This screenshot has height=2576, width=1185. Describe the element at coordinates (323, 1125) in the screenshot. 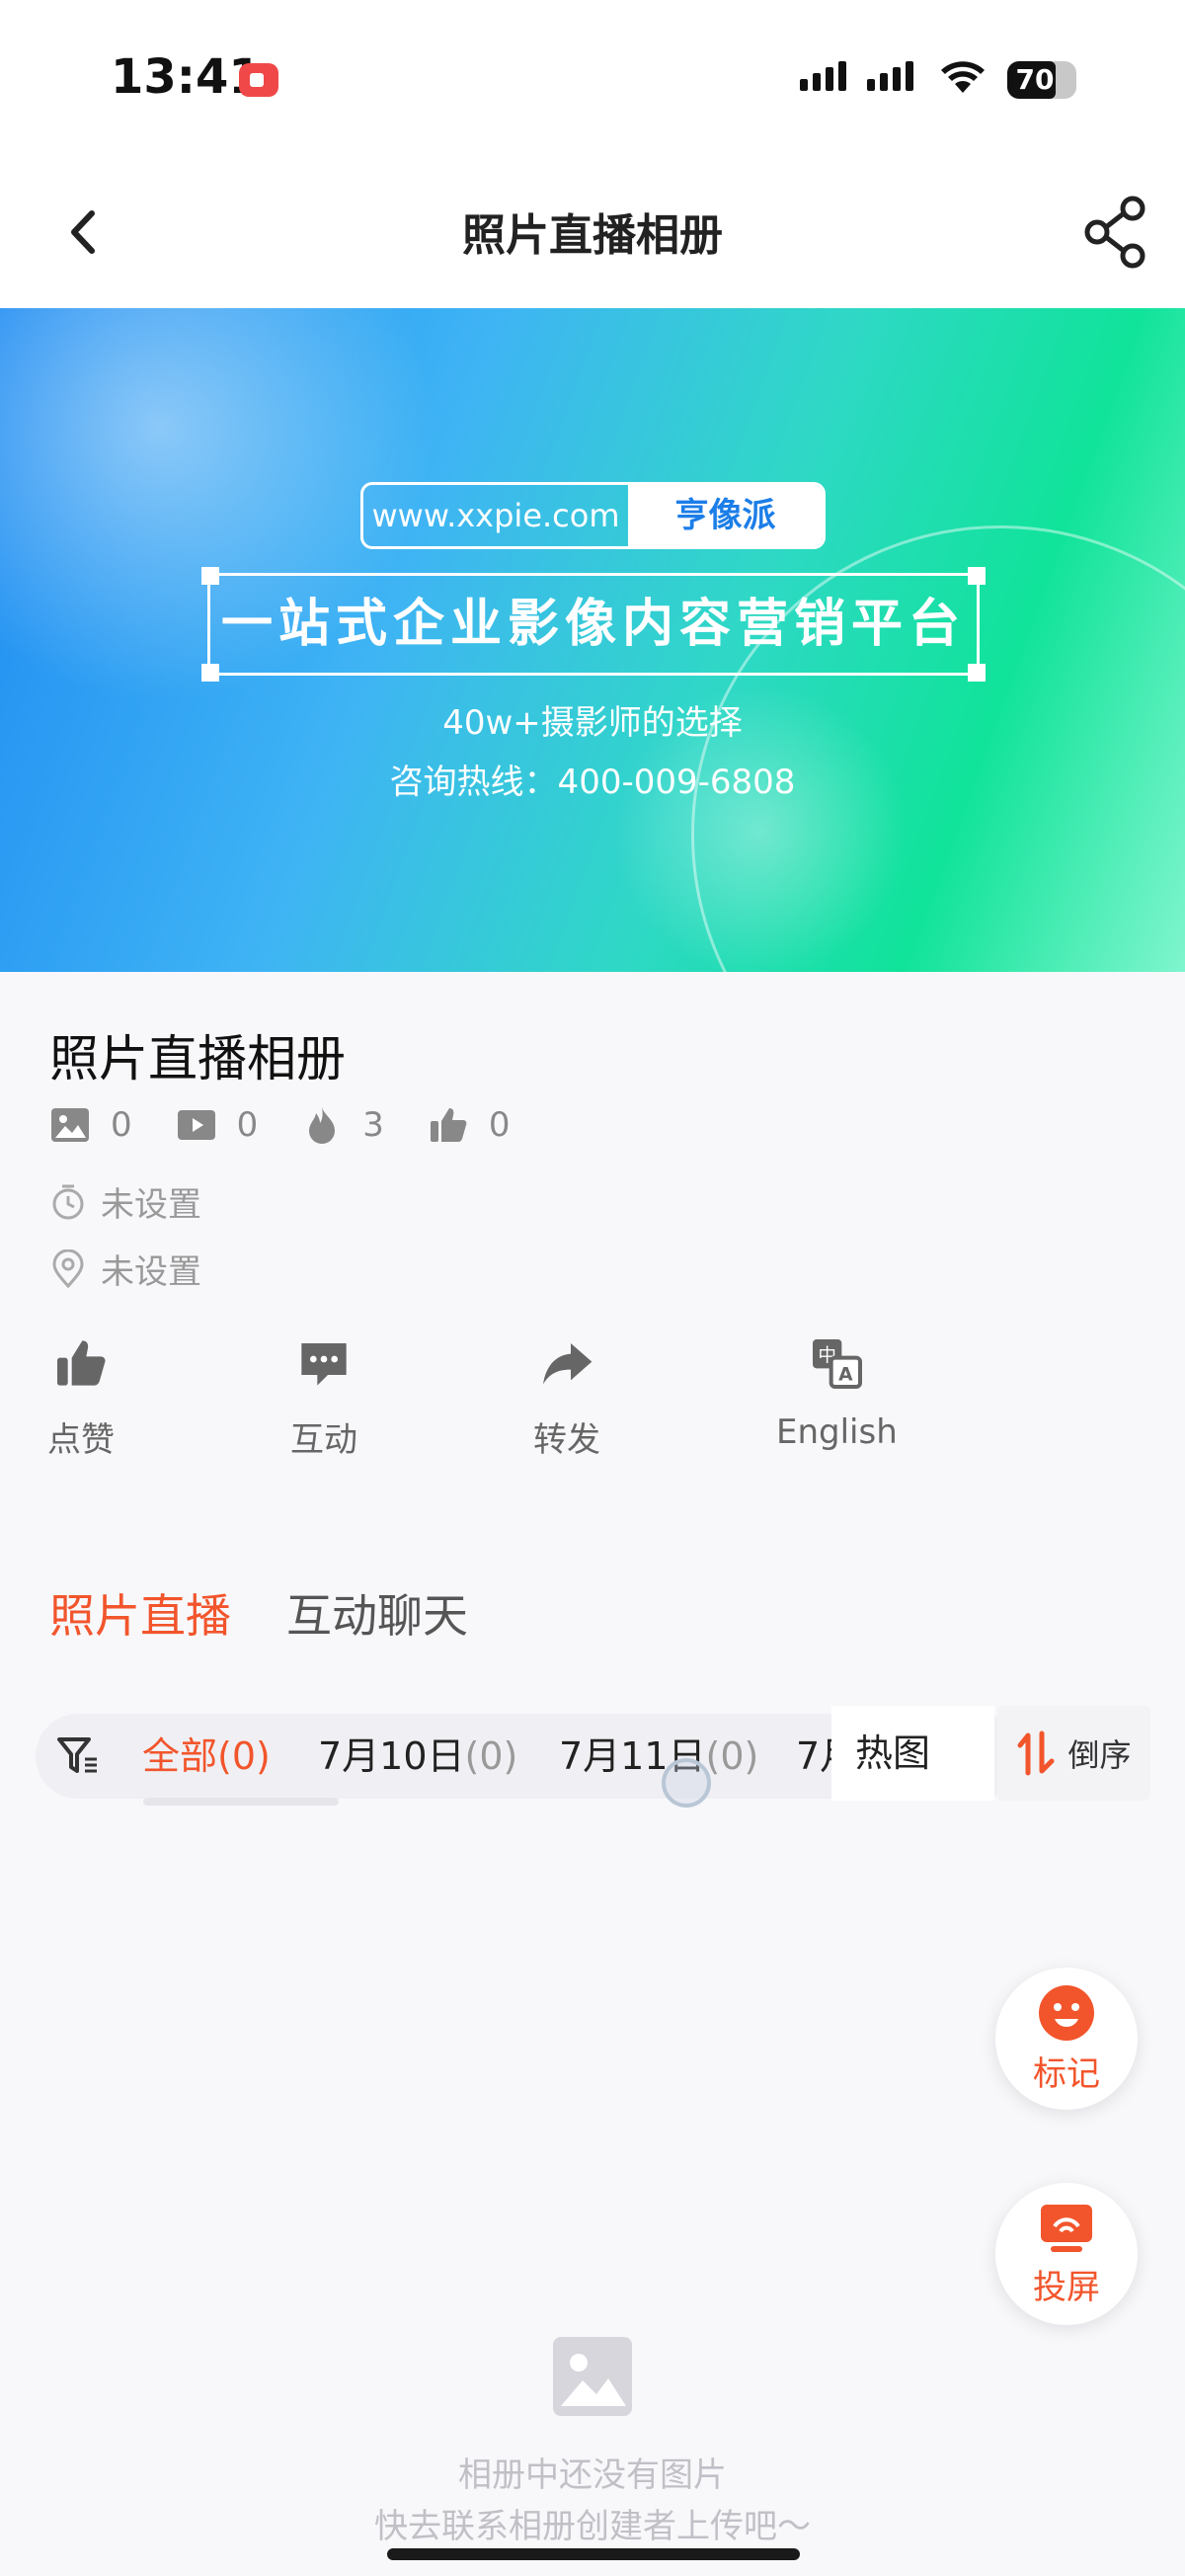

I see `flame-icon` at that location.